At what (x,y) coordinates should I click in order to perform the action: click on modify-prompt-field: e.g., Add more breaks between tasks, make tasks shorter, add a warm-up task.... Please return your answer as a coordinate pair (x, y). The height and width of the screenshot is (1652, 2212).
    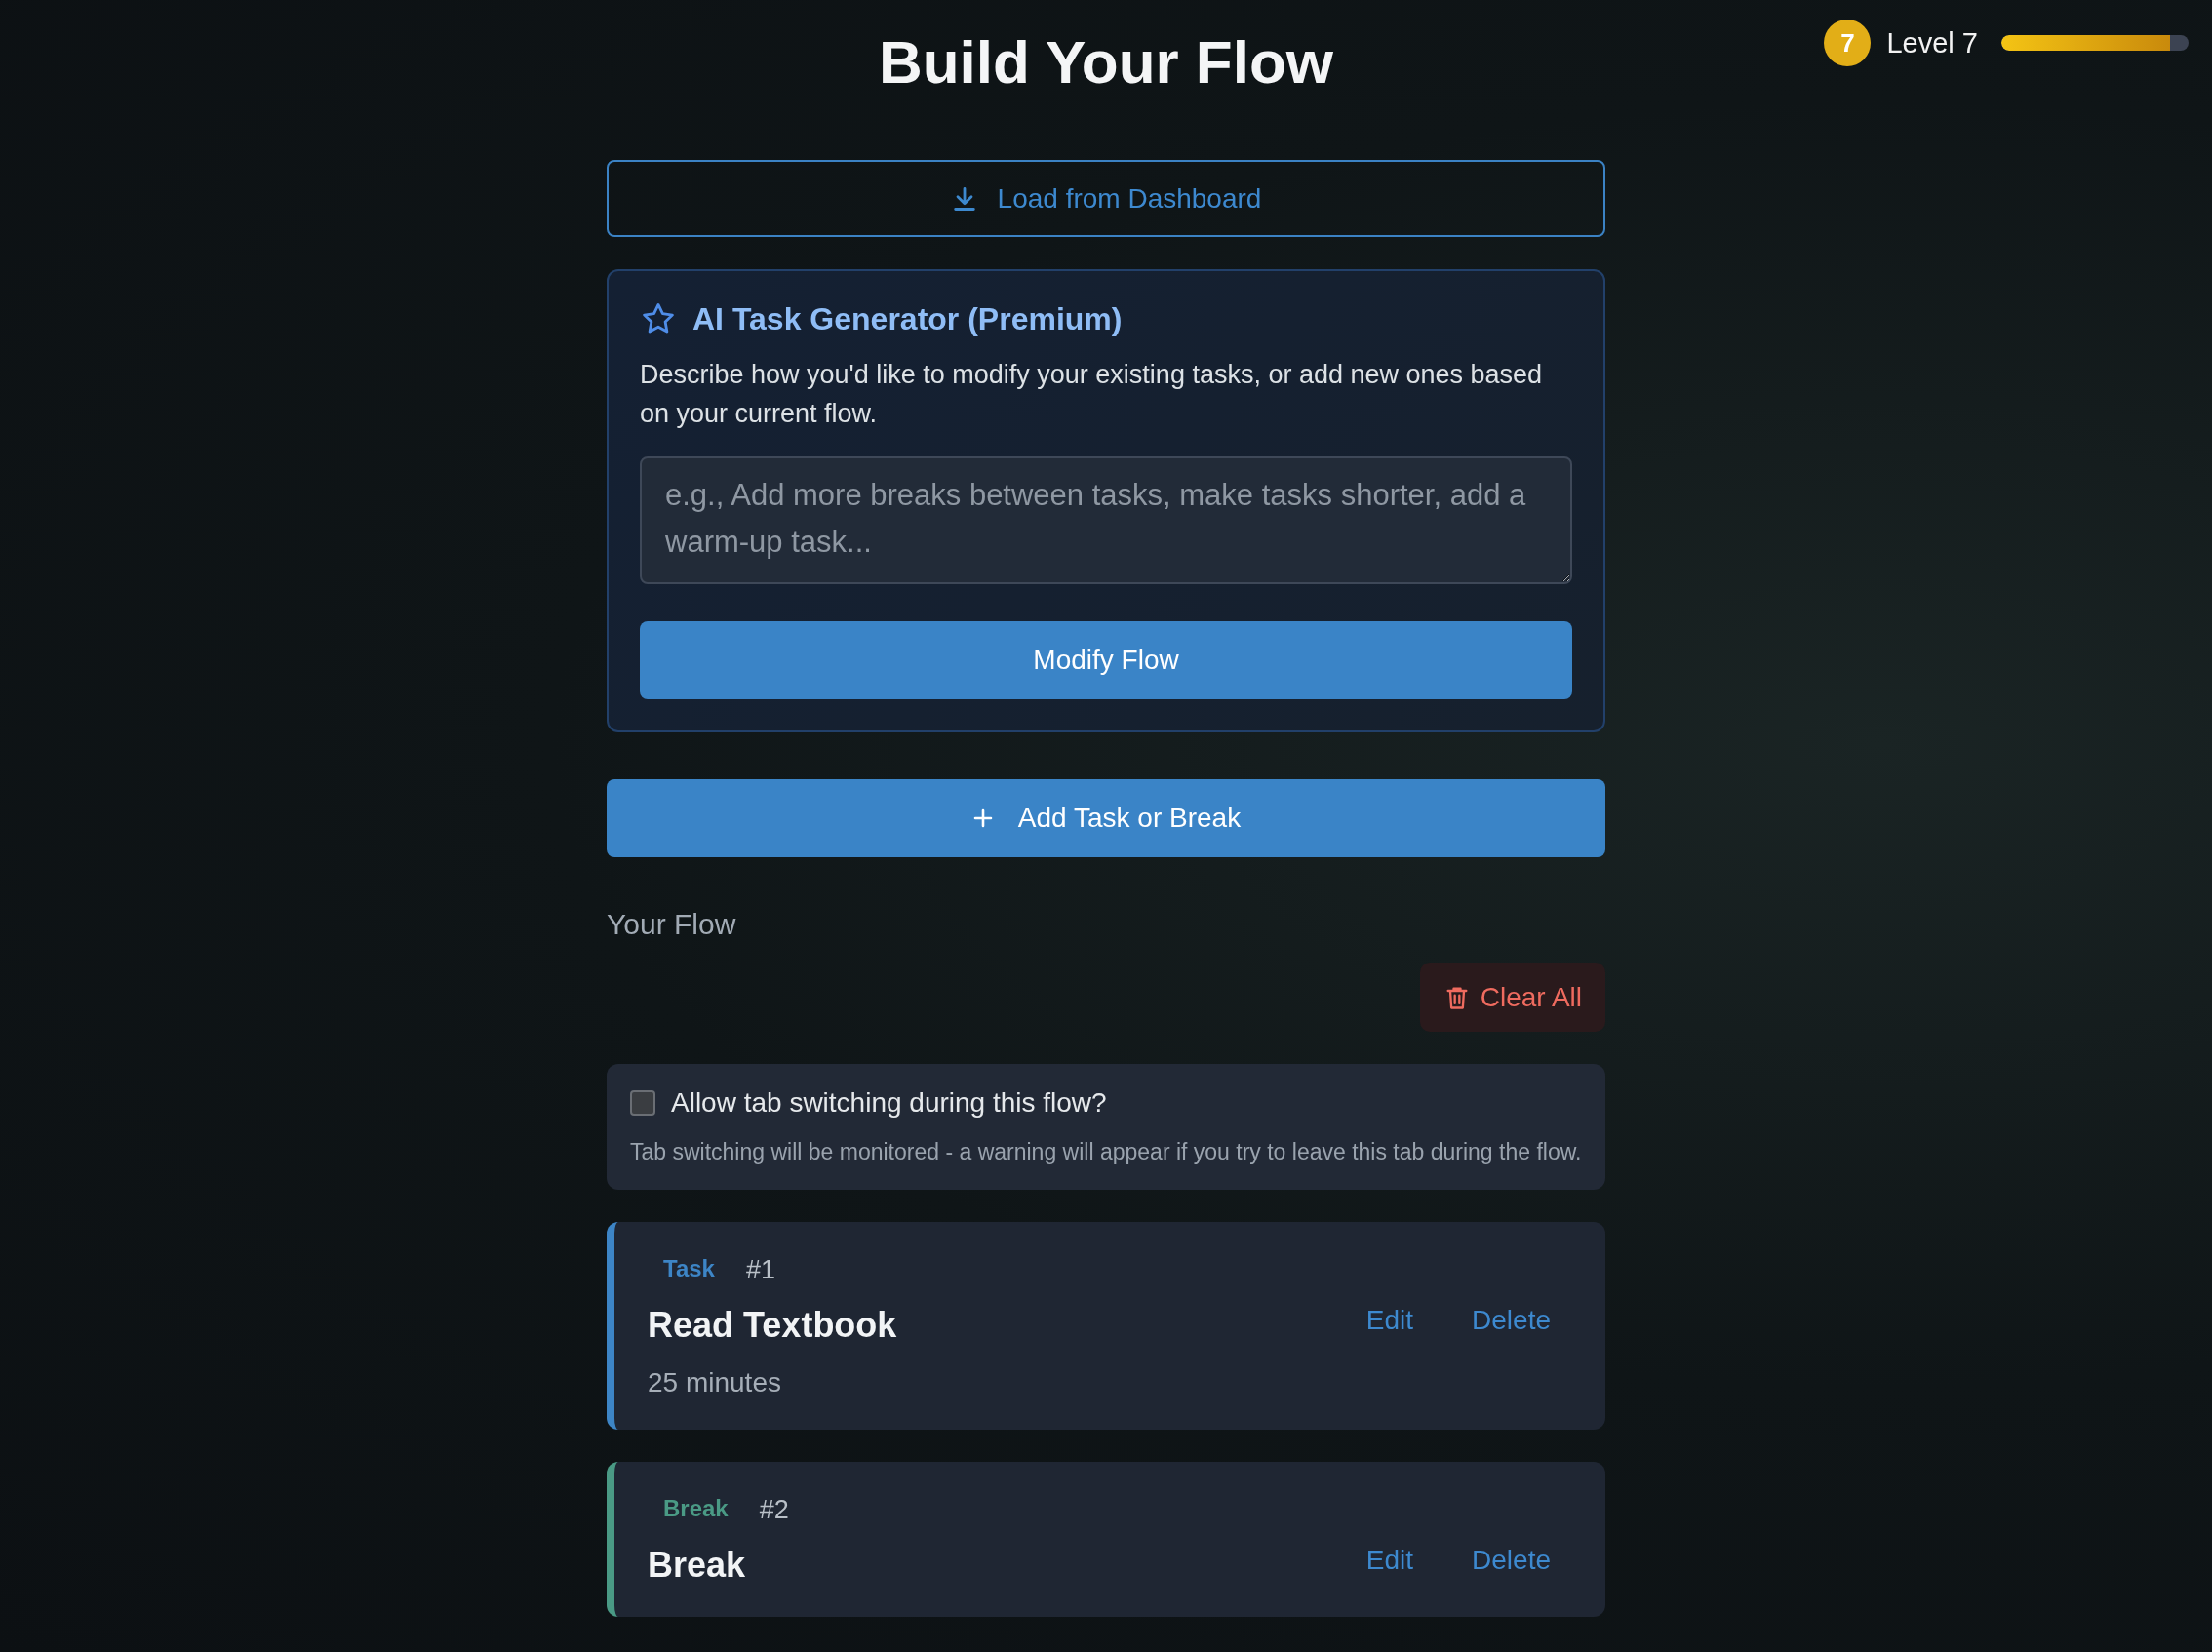
    Looking at the image, I should click on (1106, 520).